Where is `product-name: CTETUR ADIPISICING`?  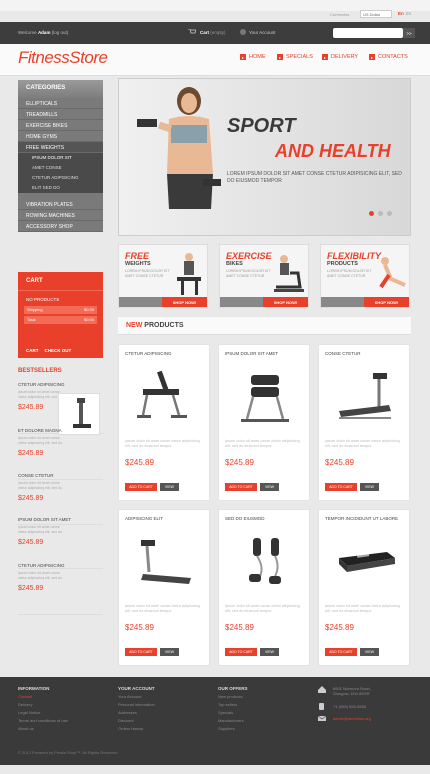 product-name: CTETUR ADIPISICING is located at coordinates (148, 353).